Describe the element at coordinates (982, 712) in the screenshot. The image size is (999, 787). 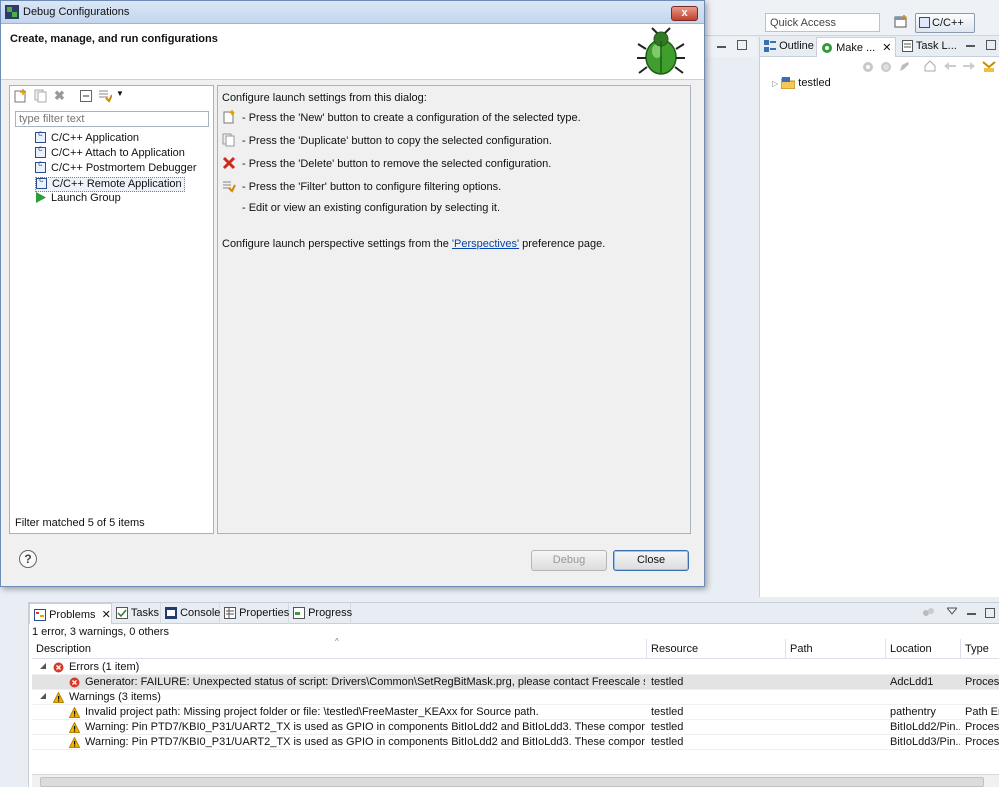
I see `row-type: Path Entry` at that location.